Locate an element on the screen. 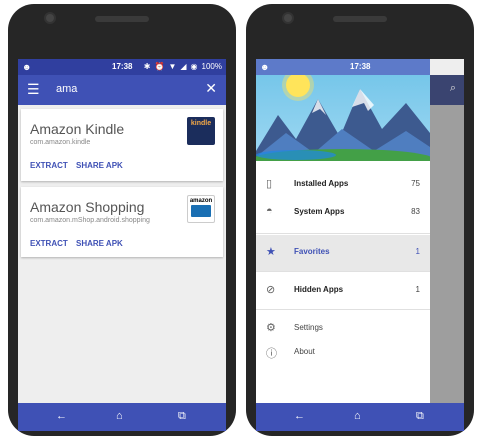  wifi-icon: ▼ is located at coordinates (172, 66).